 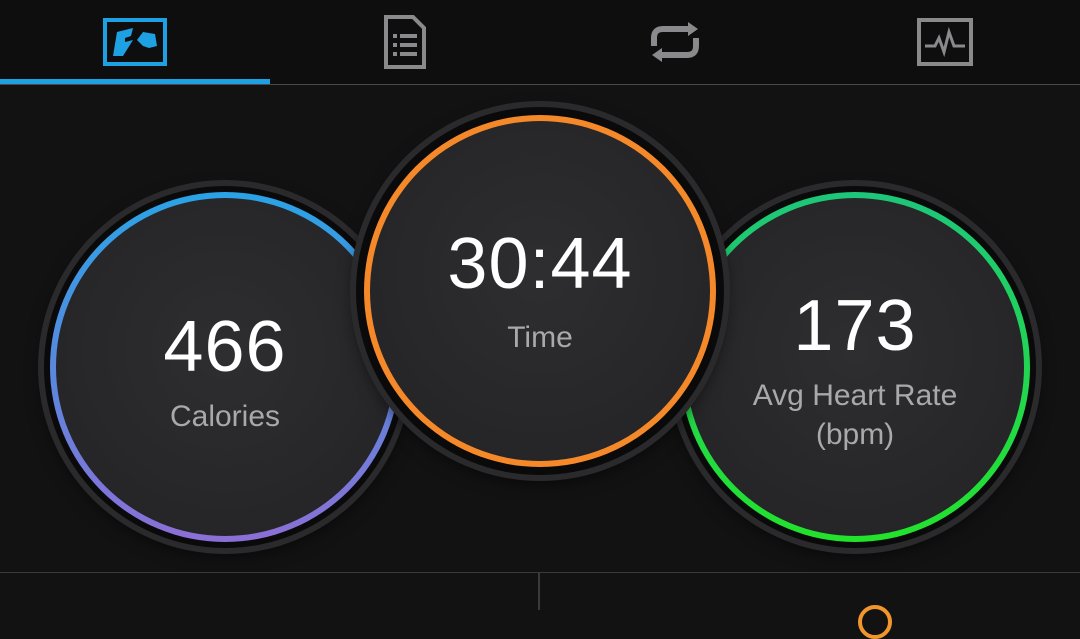 I want to click on tab-laps, so click(x=675, y=42).